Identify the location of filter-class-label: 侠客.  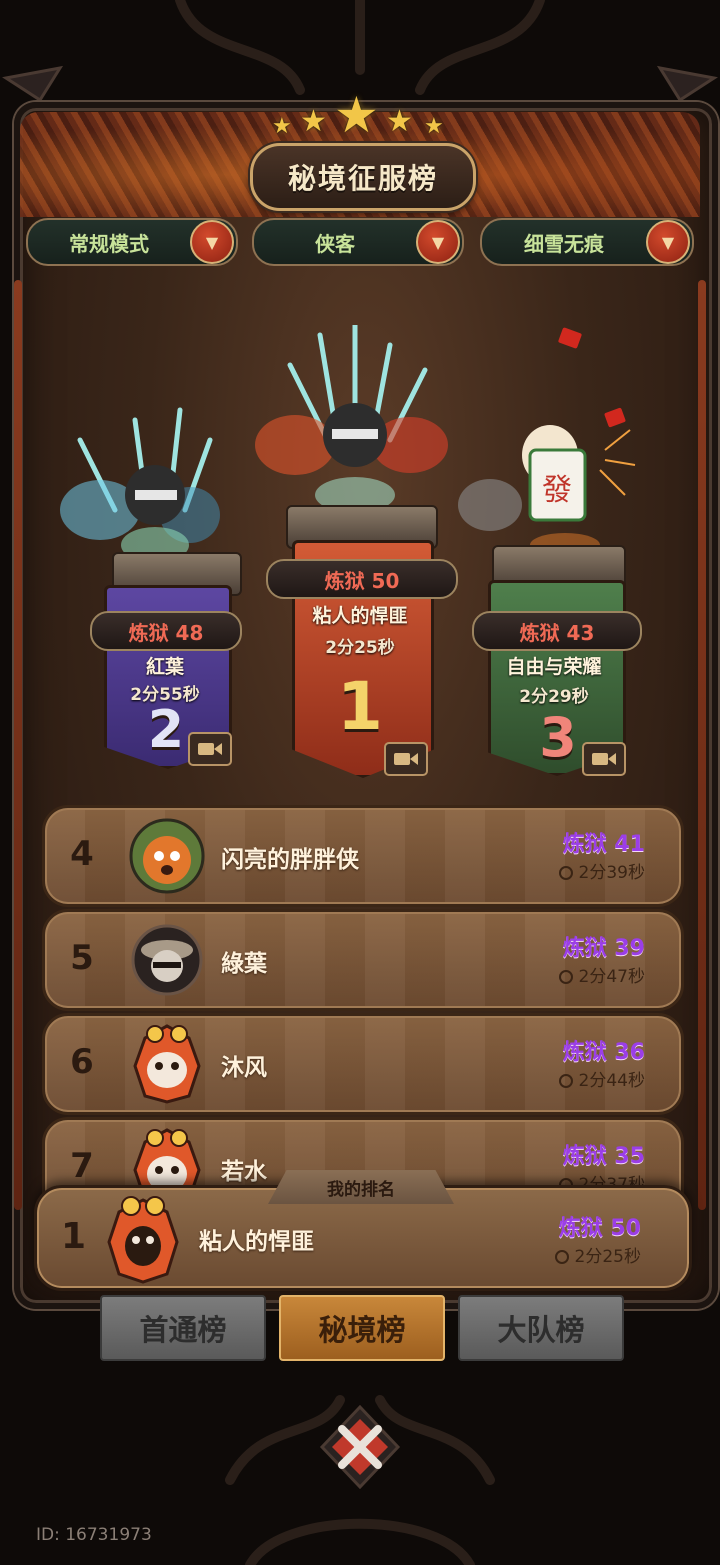
(335, 243).